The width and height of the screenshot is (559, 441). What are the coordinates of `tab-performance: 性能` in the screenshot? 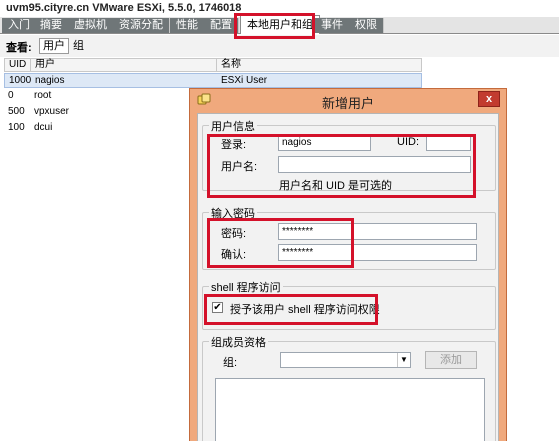 It's located at (187, 25).